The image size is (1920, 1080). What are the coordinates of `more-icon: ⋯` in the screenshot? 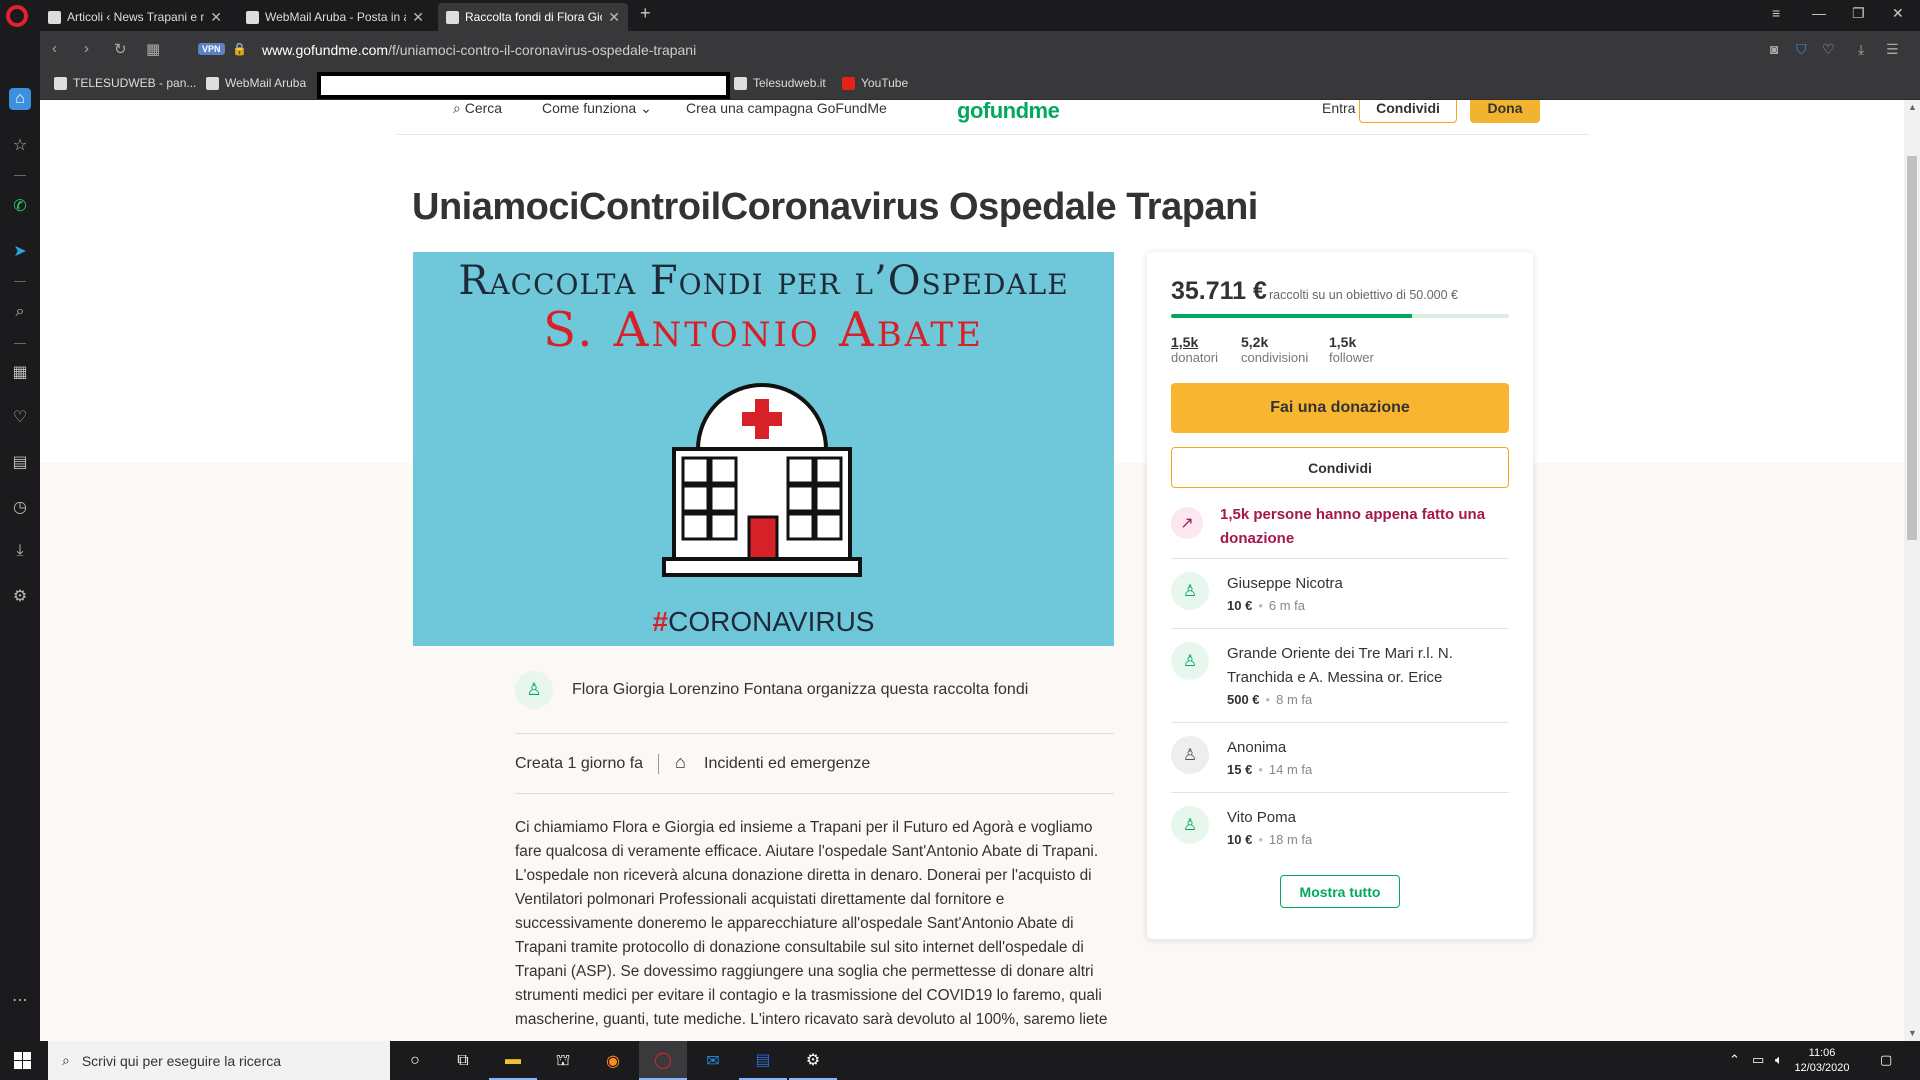 It's located at (20, 1000).